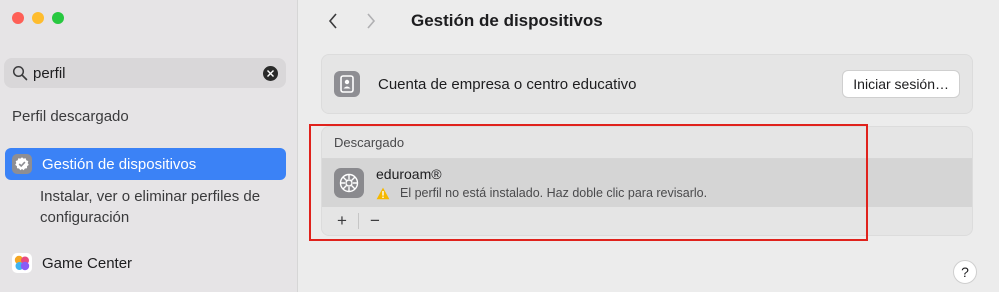 The image size is (999, 292). What do you see at coordinates (22, 263) in the screenshot?
I see `game-center-icon` at bounding box center [22, 263].